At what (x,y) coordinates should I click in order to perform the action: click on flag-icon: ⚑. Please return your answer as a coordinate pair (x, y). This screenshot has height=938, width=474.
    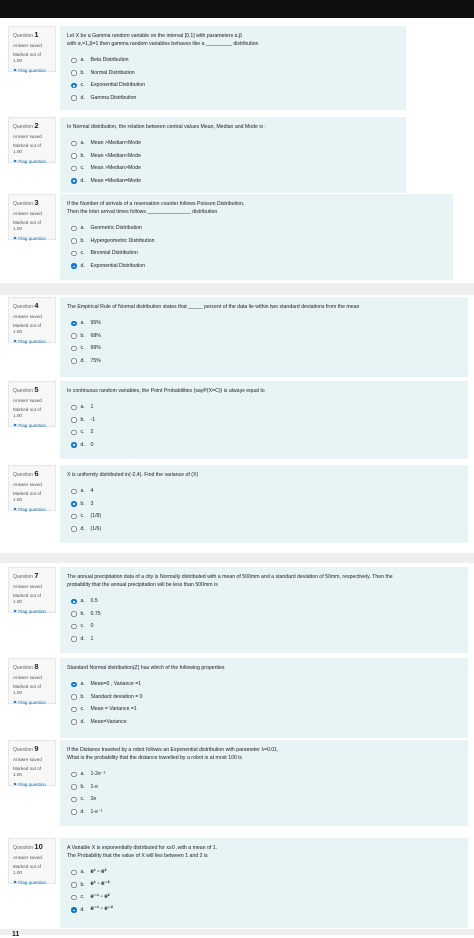
    Looking at the image, I should click on (15, 611).